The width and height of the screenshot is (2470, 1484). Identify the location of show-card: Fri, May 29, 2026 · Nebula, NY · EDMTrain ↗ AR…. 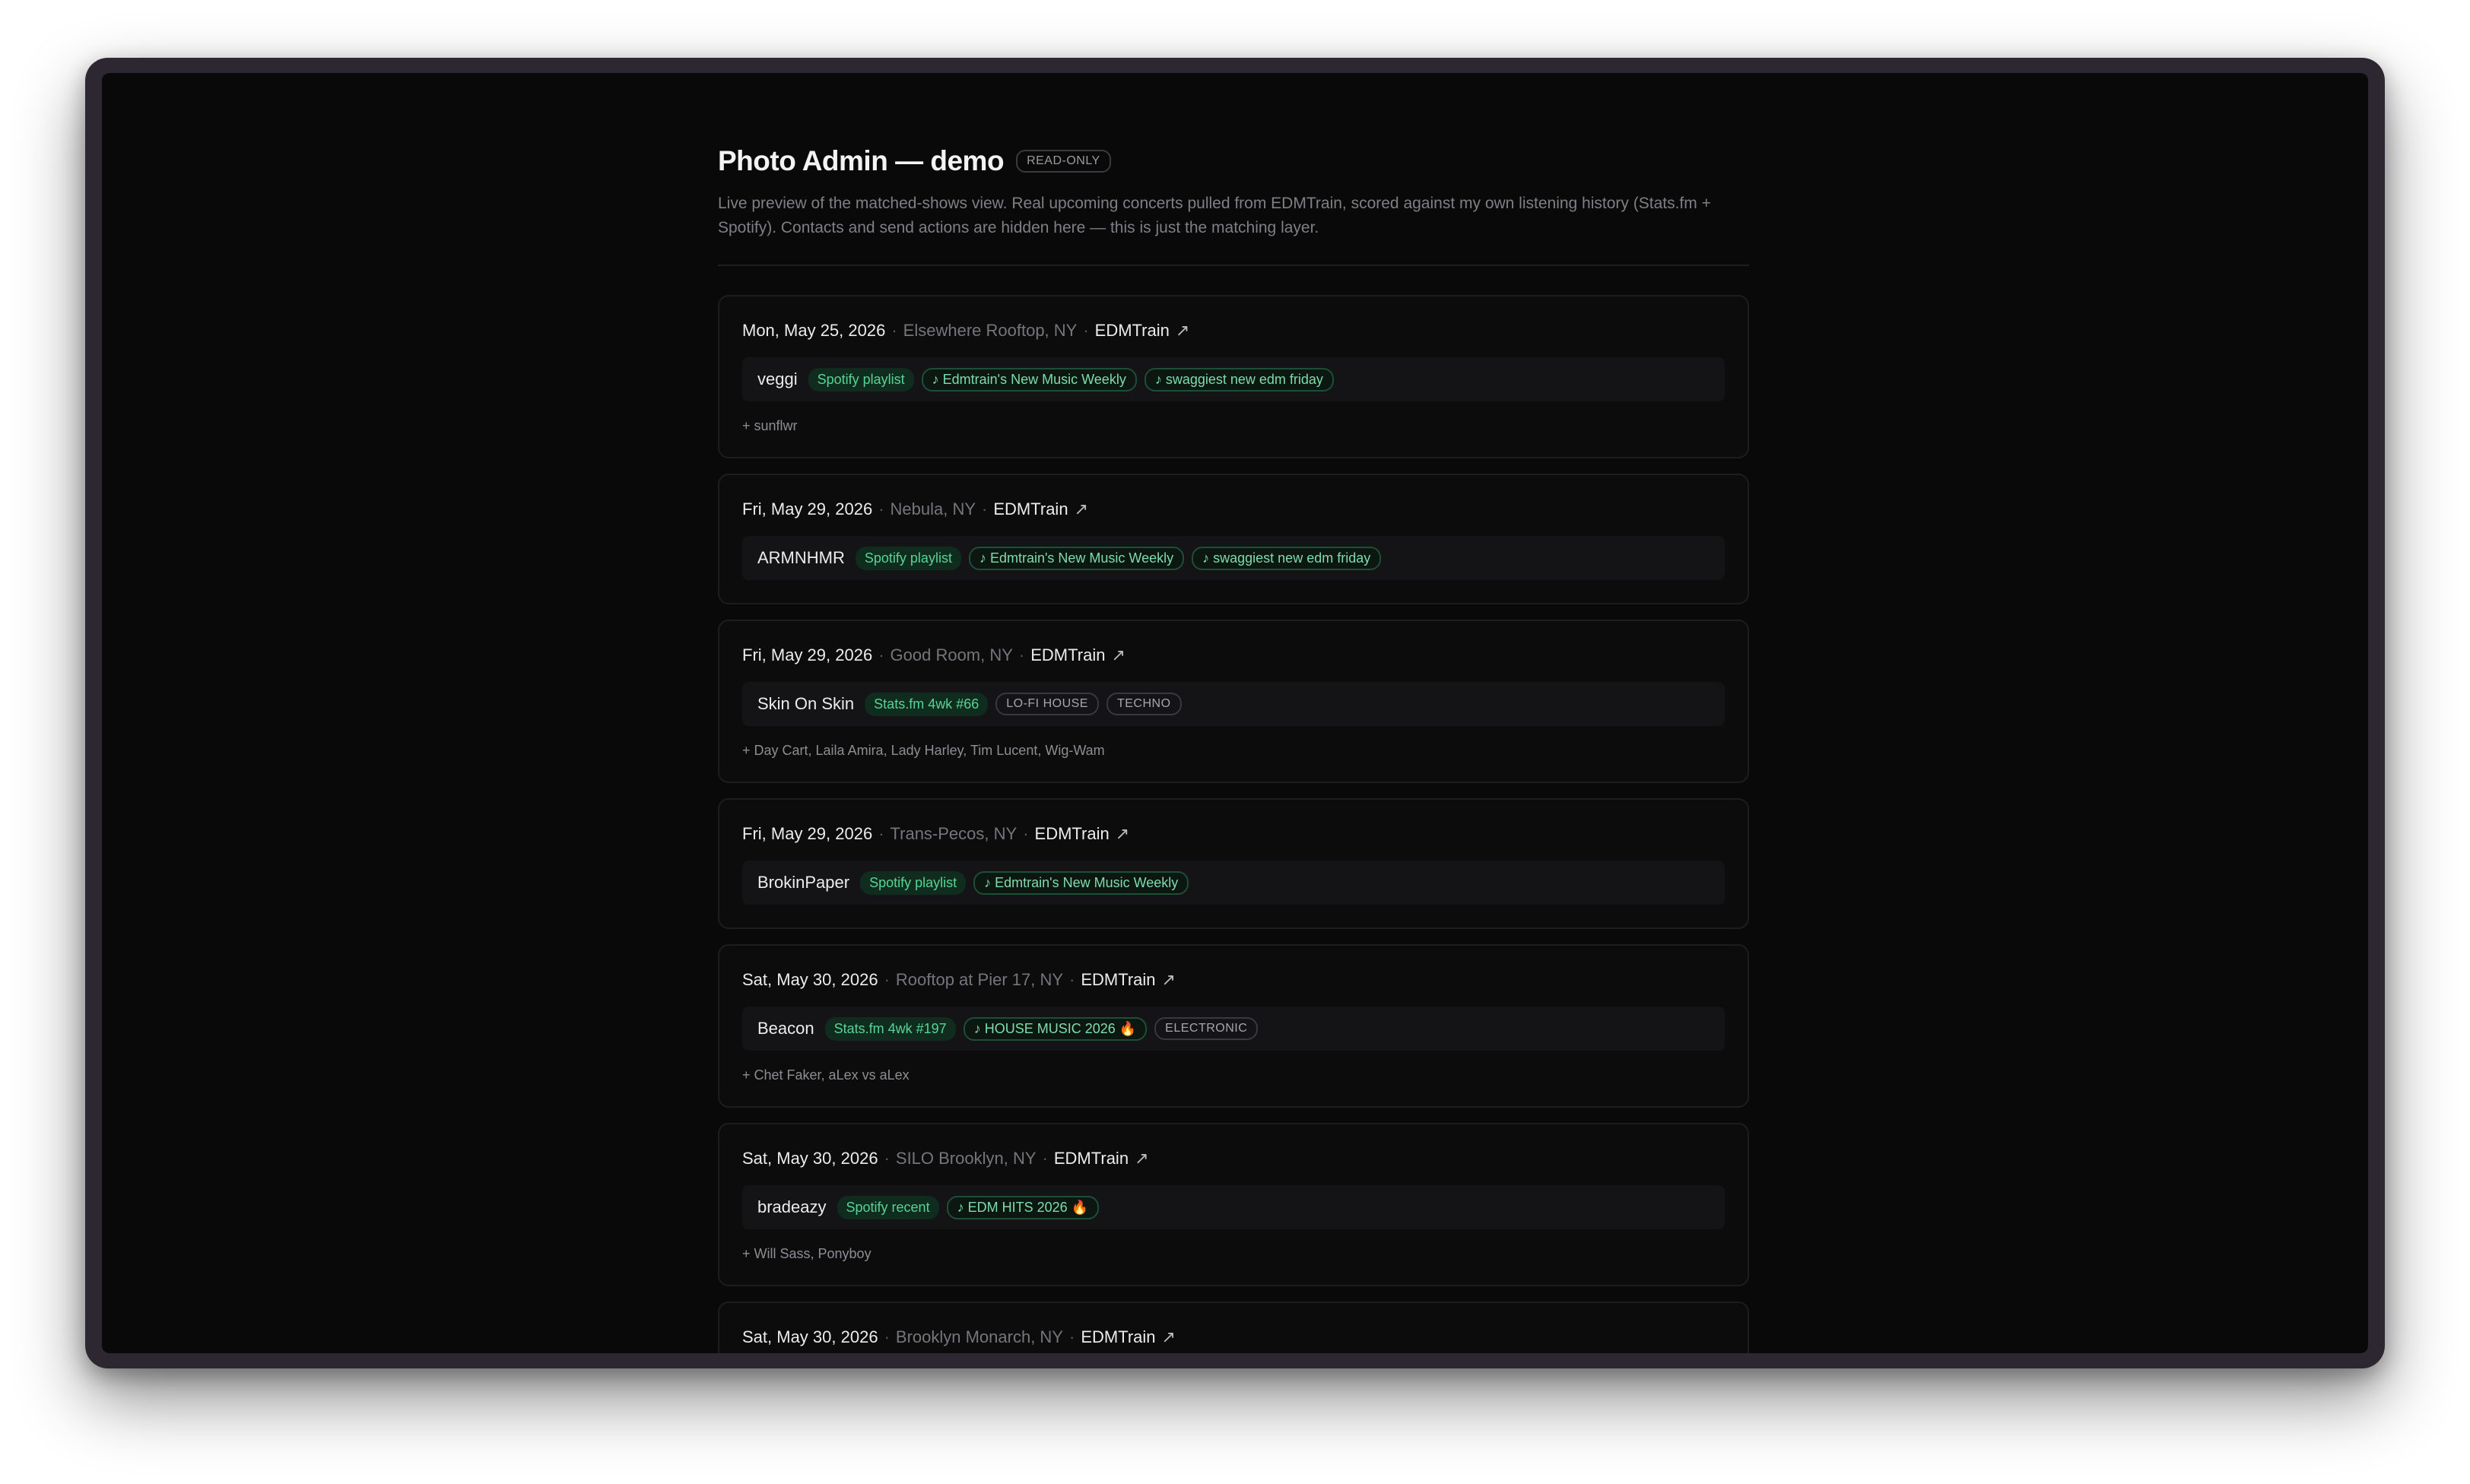
(1233, 539).